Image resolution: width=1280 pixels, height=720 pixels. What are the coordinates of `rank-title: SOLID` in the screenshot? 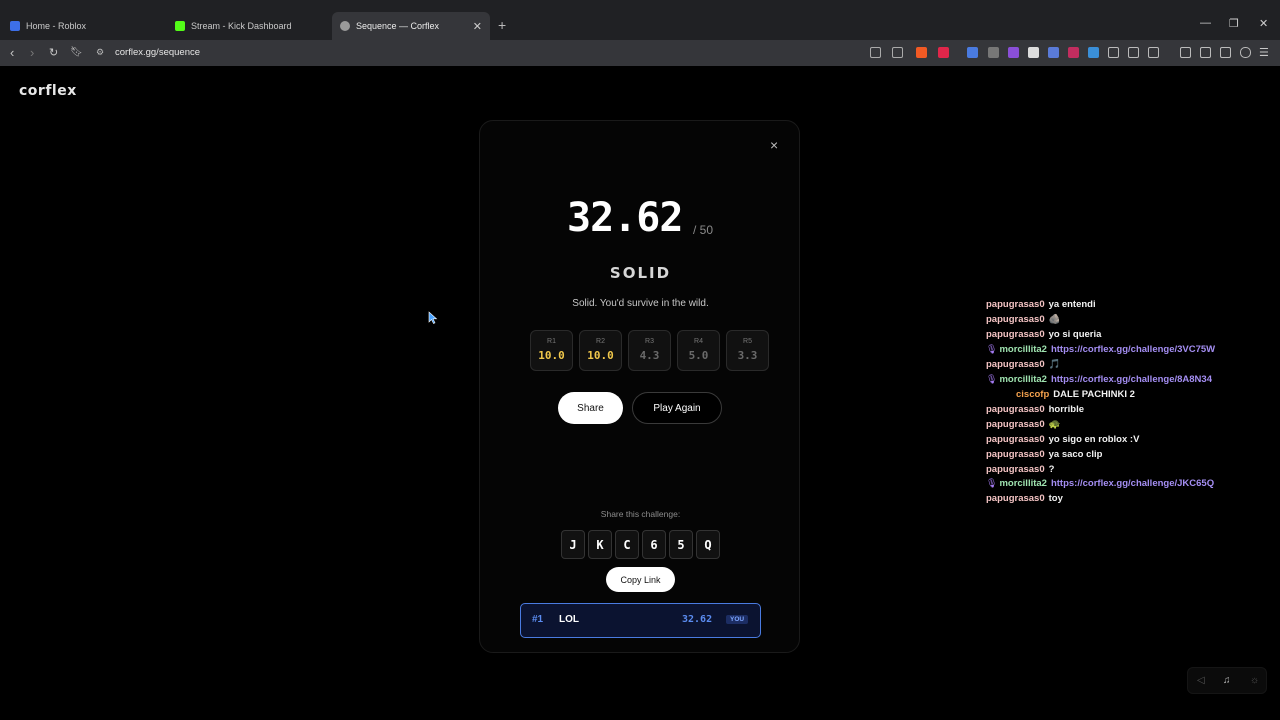 It's located at (640, 273).